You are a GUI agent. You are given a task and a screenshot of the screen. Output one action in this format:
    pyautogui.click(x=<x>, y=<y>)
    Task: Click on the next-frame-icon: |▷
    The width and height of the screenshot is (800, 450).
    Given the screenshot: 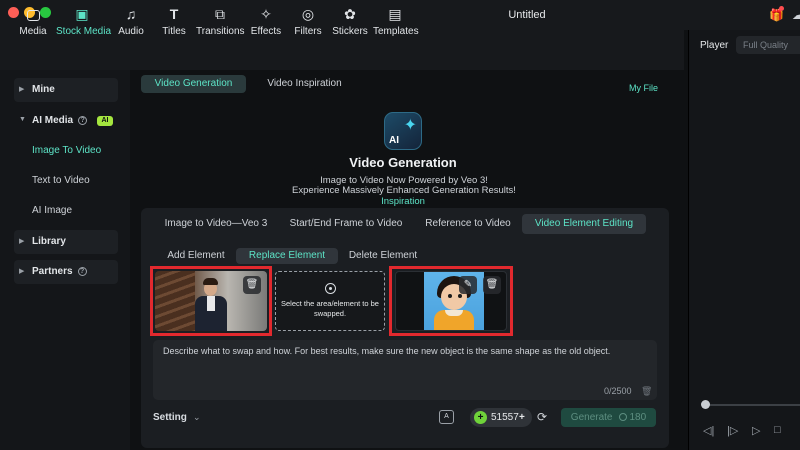 What is the action you would take?
    pyautogui.click(x=732, y=430)
    